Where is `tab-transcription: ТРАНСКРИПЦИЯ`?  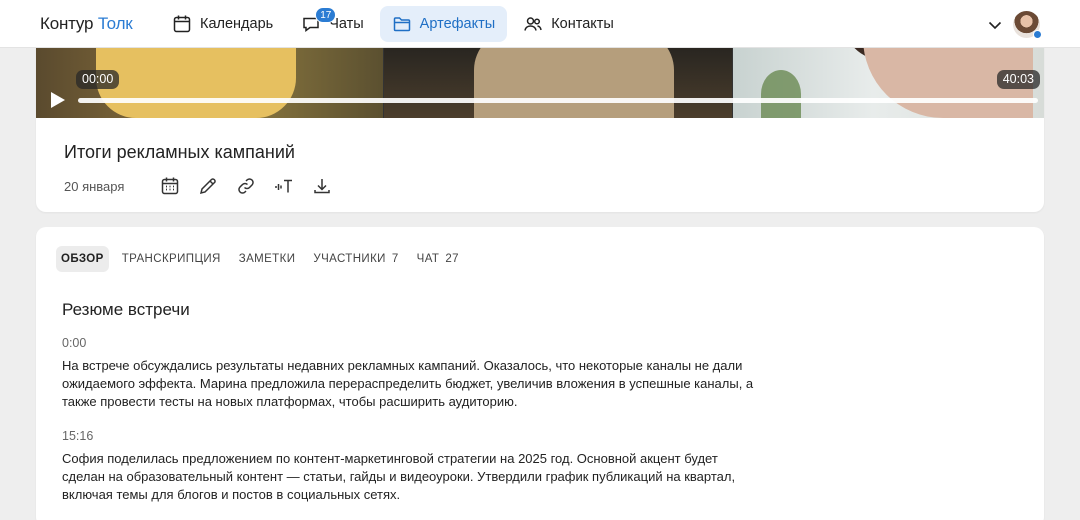 tab-transcription: ТРАНСКРИПЦИЯ is located at coordinates (171, 259).